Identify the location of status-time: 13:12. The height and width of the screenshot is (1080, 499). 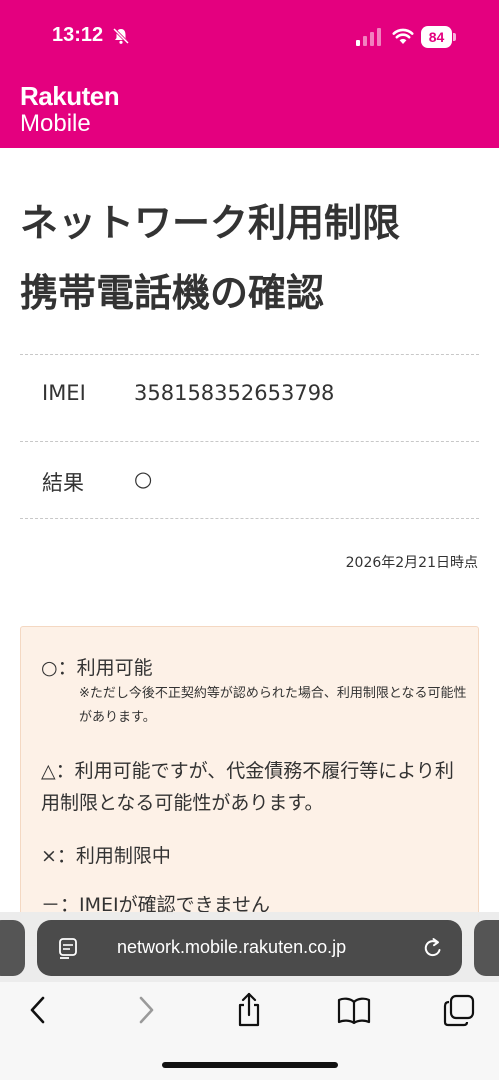
(78, 35).